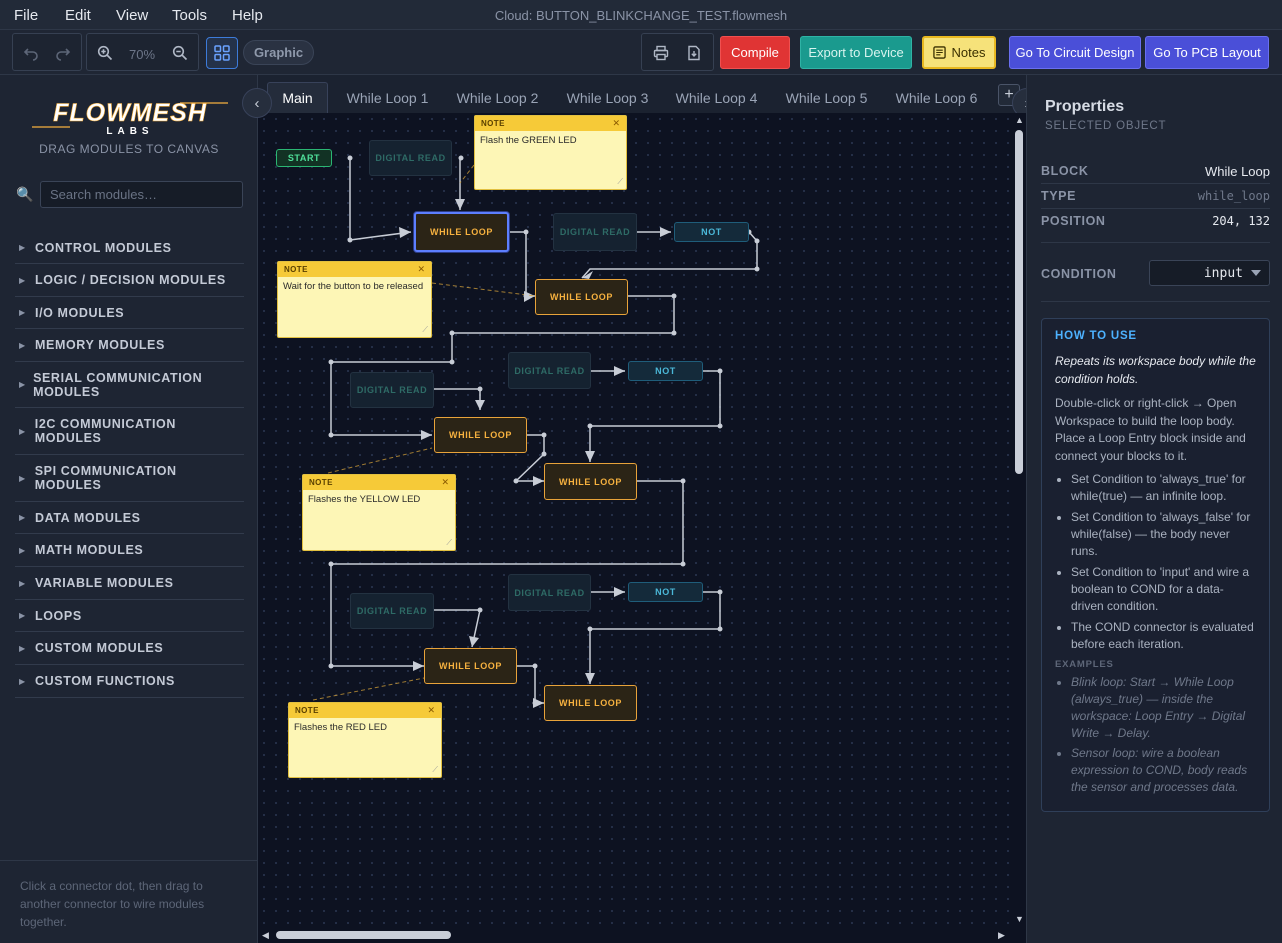 The width and height of the screenshot is (1282, 943). What do you see at coordinates (694, 53) in the screenshot?
I see `export-file-button` at bounding box center [694, 53].